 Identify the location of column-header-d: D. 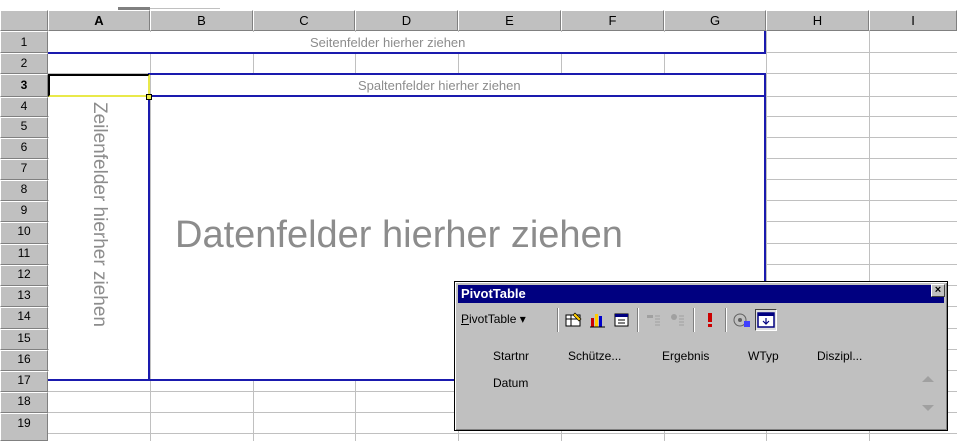
(406, 20).